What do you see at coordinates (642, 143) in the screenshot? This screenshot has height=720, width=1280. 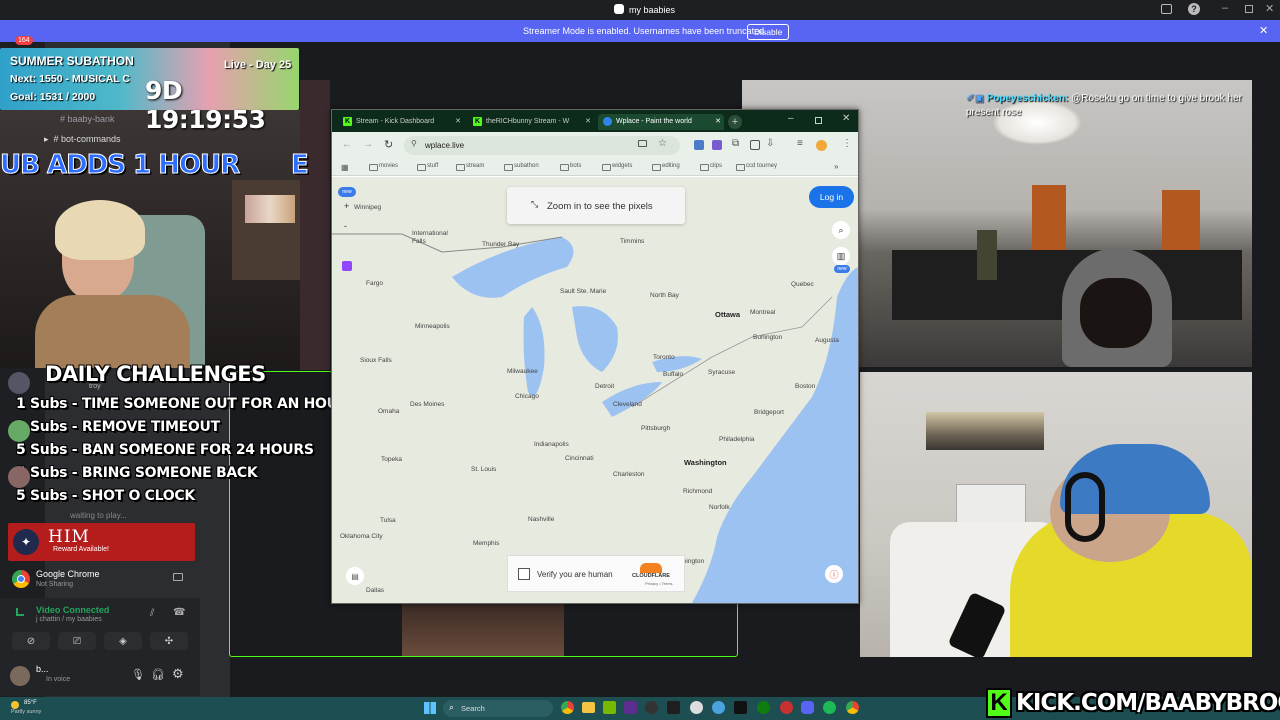 I see `cast-icon` at bounding box center [642, 143].